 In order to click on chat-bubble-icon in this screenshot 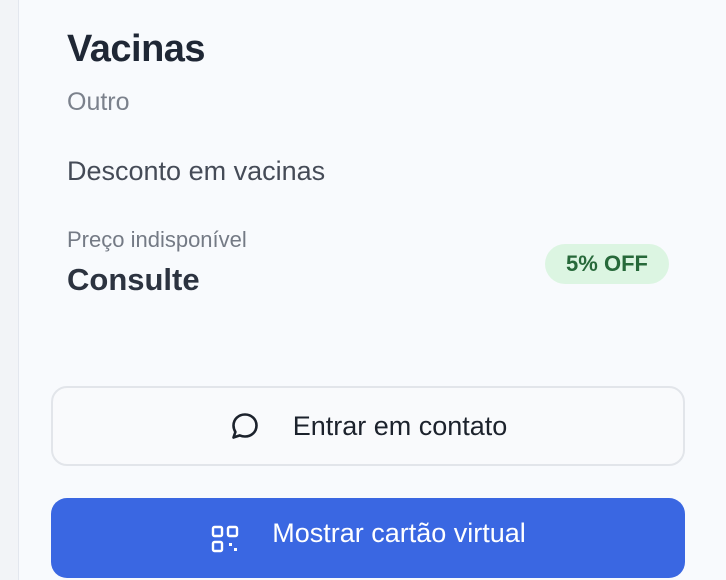, I will do `click(245, 426)`.